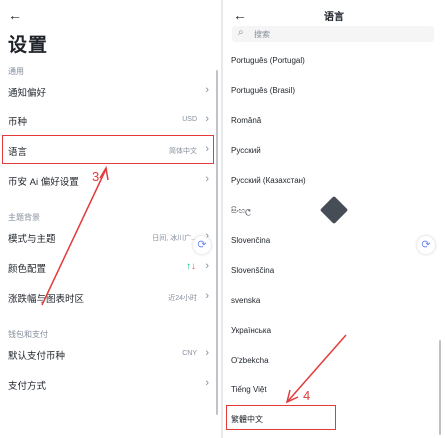 The image size is (445, 438). Describe the element at coordinates (106, 297) in the screenshot. I see `chart-timezone-row: 涨跌幅与图表时区 近24小时 ›` at that location.